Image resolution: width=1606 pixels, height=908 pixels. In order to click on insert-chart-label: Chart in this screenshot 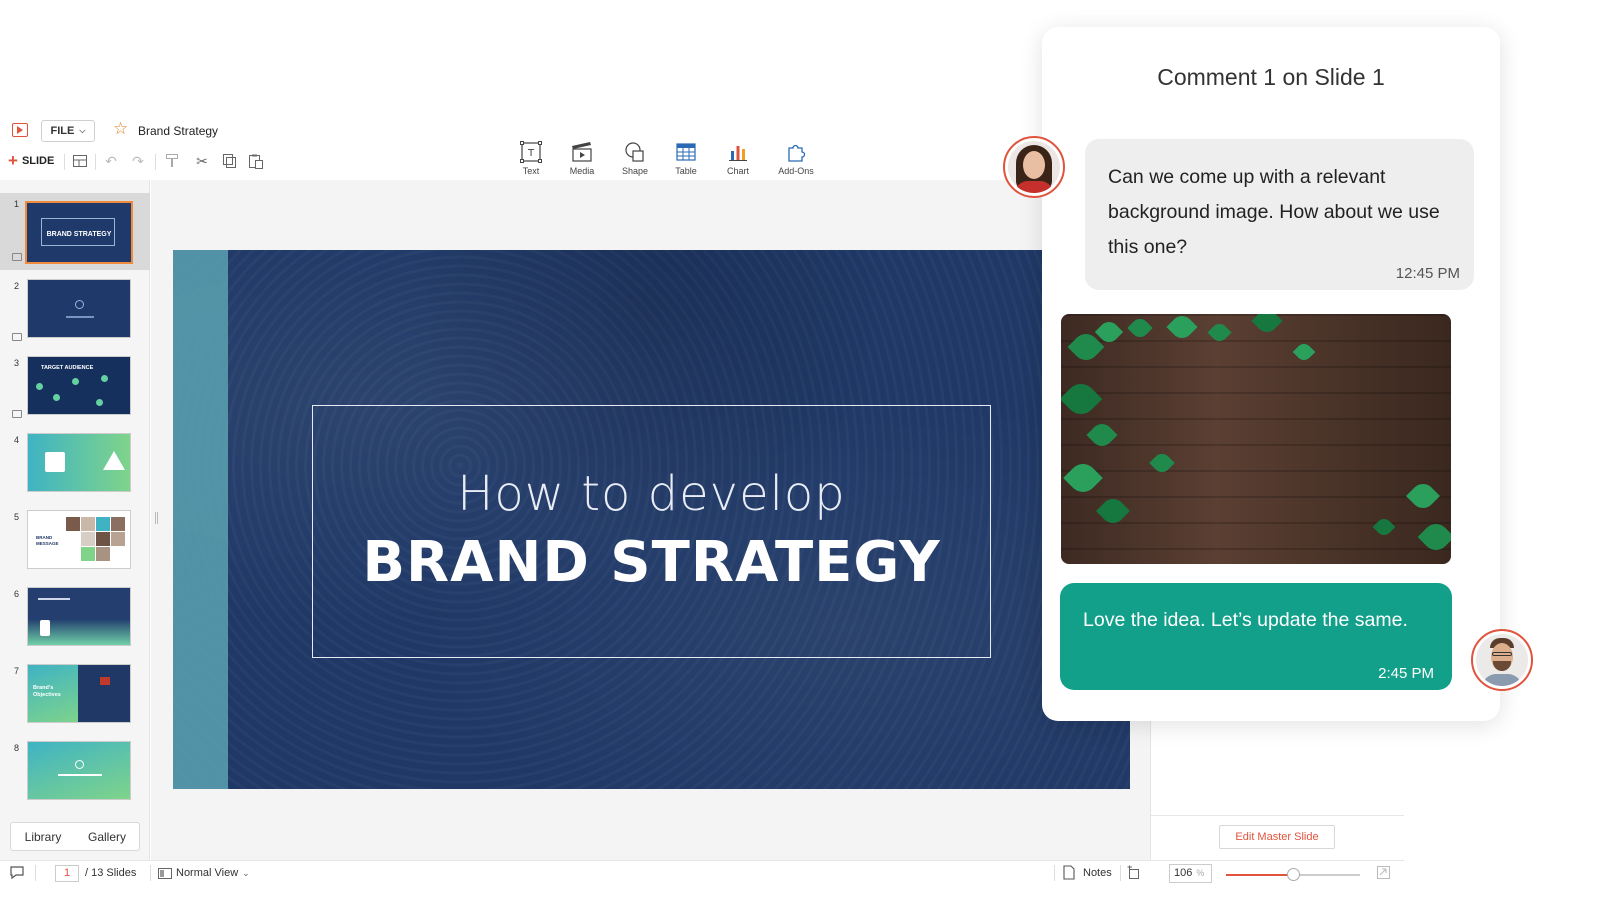, I will do `click(737, 171)`.